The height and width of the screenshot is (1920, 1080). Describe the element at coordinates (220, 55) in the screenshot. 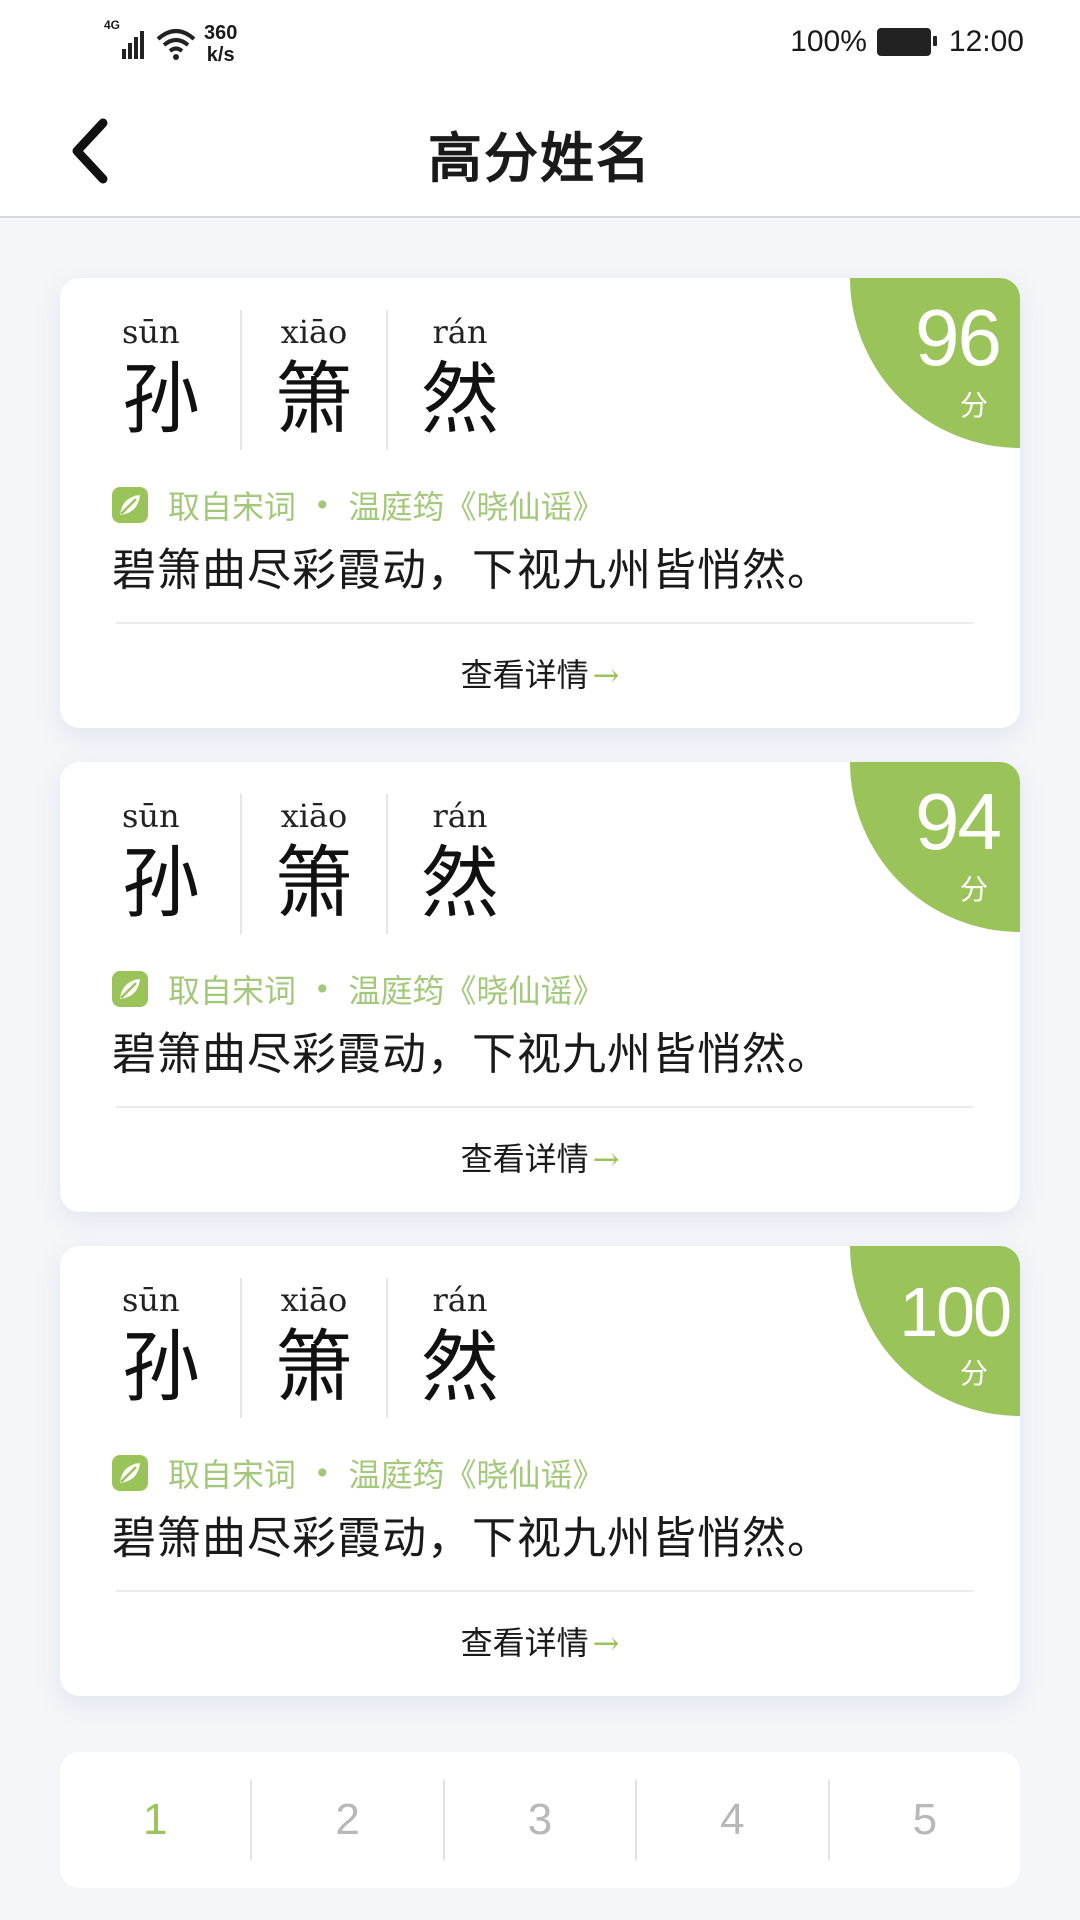

I see `speed-unit: k/s` at that location.